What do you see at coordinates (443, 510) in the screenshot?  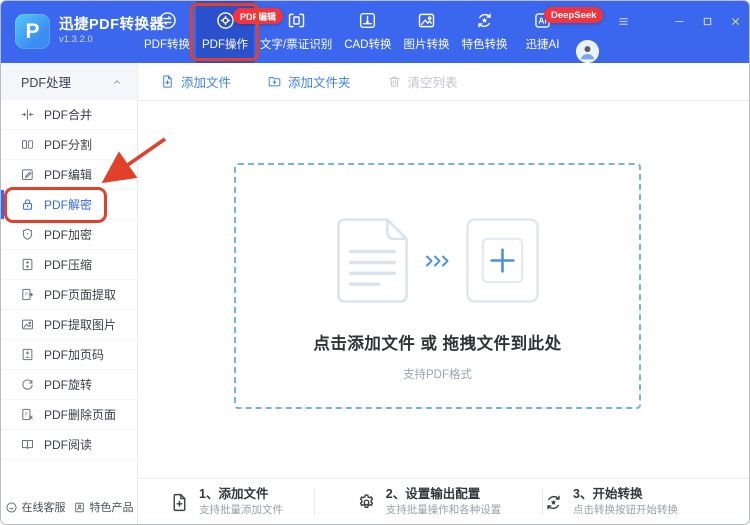 I see `step-subtitle: 支持批量操作和各种设置` at bounding box center [443, 510].